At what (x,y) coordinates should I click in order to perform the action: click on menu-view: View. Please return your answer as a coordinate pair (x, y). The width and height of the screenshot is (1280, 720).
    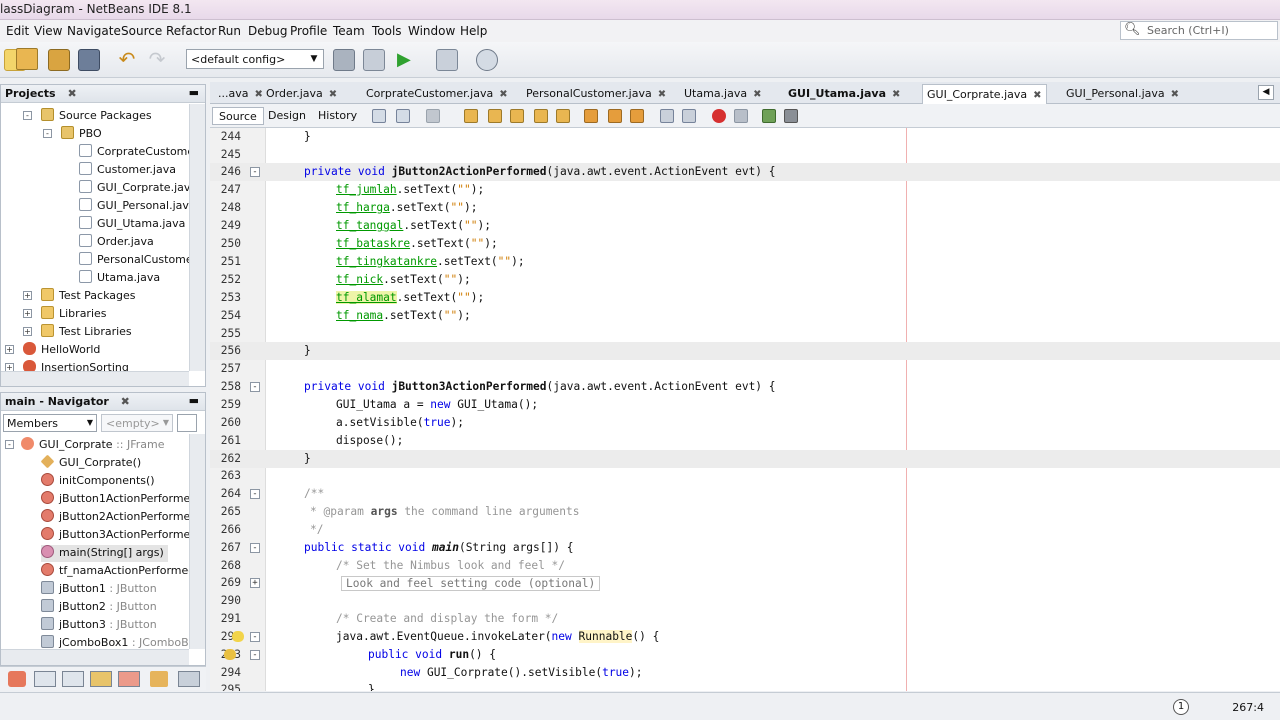
    Looking at the image, I should click on (48, 31).